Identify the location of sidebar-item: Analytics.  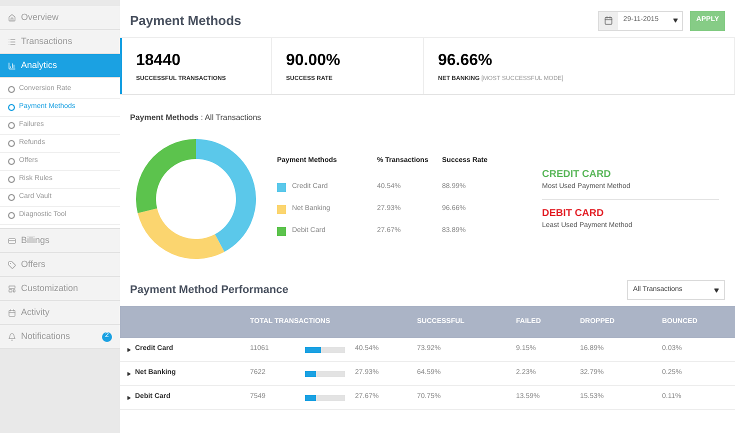
(60, 66).